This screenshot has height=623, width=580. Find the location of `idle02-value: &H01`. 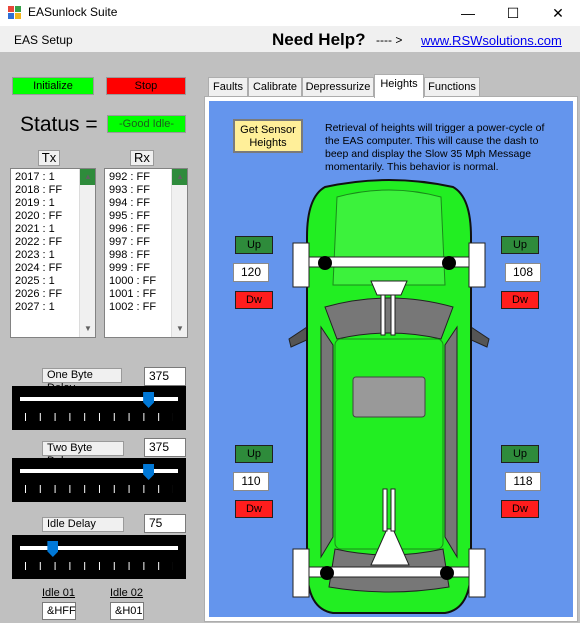

idle02-value: &H01 is located at coordinates (127, 611).